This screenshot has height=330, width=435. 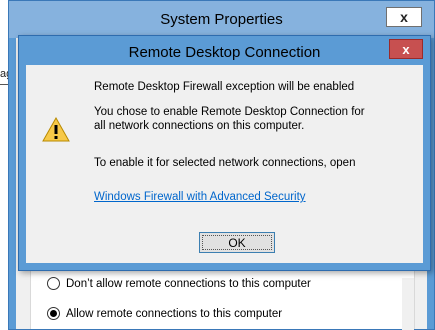 I want to click on windows-firewall-link: Windows Firewall with Advanced Security, so click(x=200, y=197).